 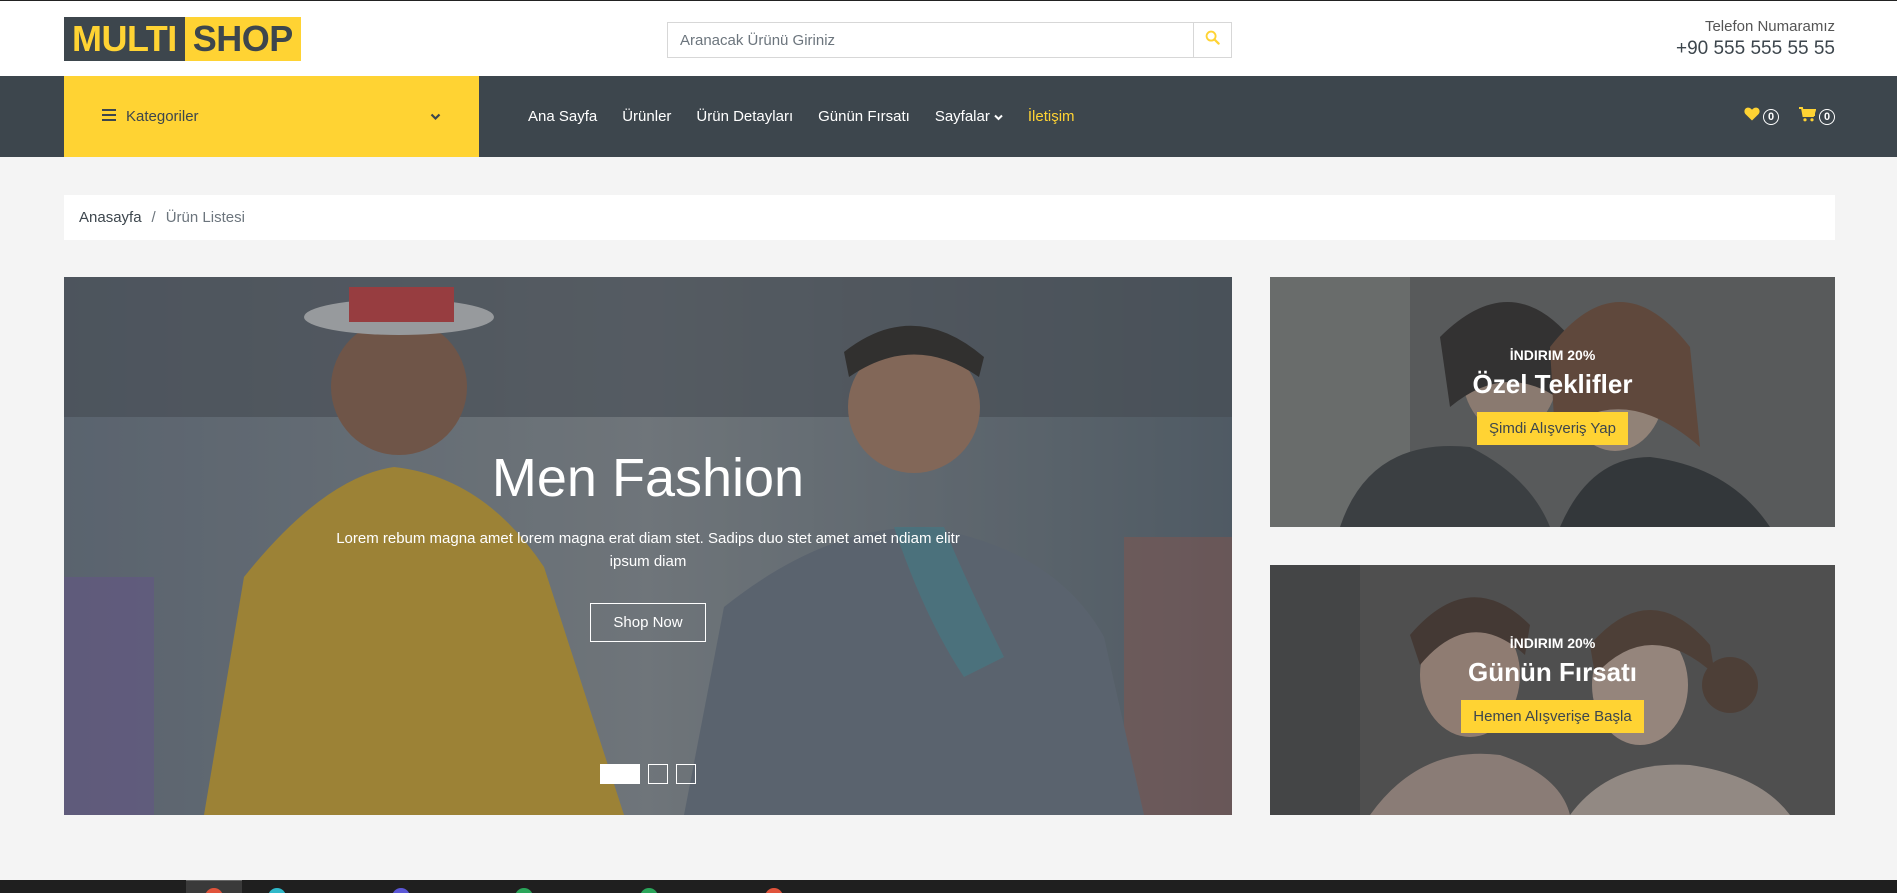 I want to click on logo-part-multi: MULTI, so click(x=124, y=39).